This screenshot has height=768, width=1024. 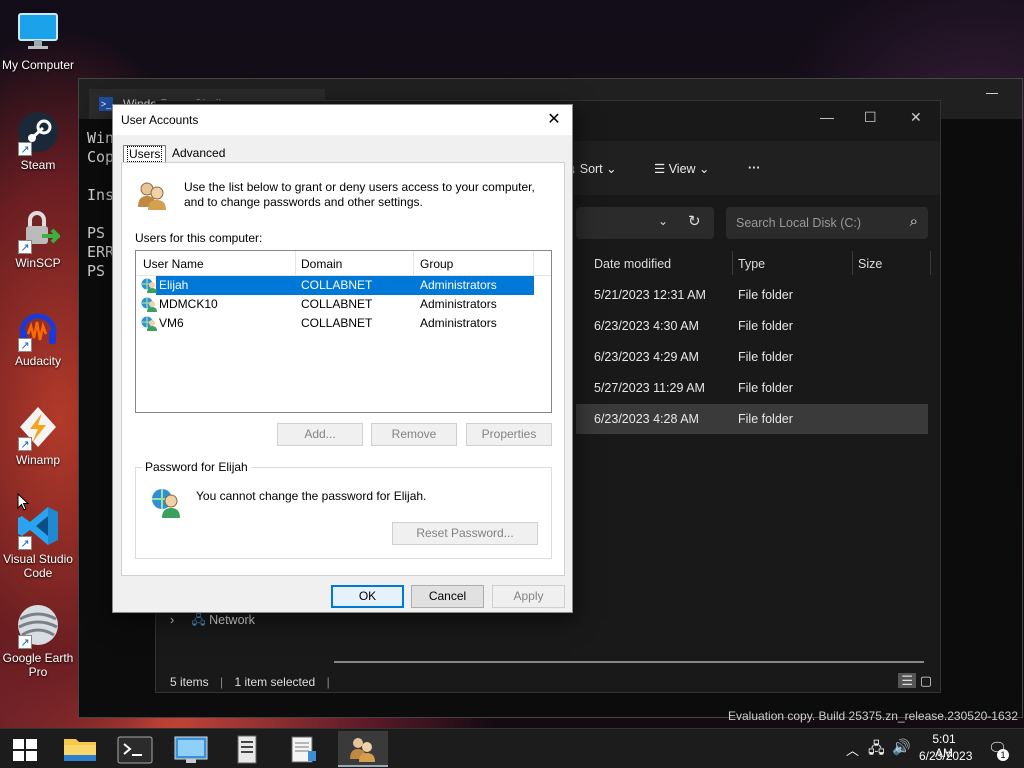 I want to click on user-row: VM6 COLLABNET Administrators, so click(x=335, y=323).